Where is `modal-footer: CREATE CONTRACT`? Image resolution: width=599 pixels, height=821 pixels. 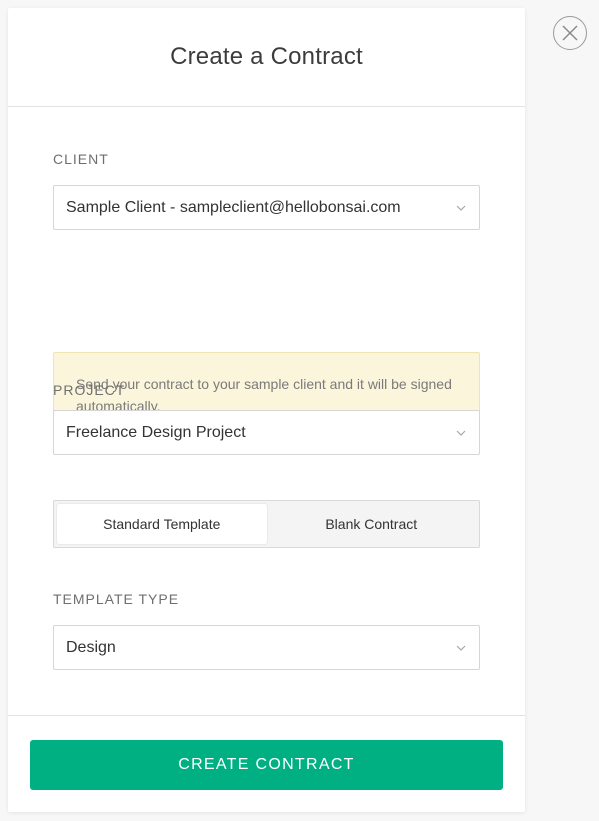
modal-footer: CREATE CONTRACT is located at coordinates (266, 763).